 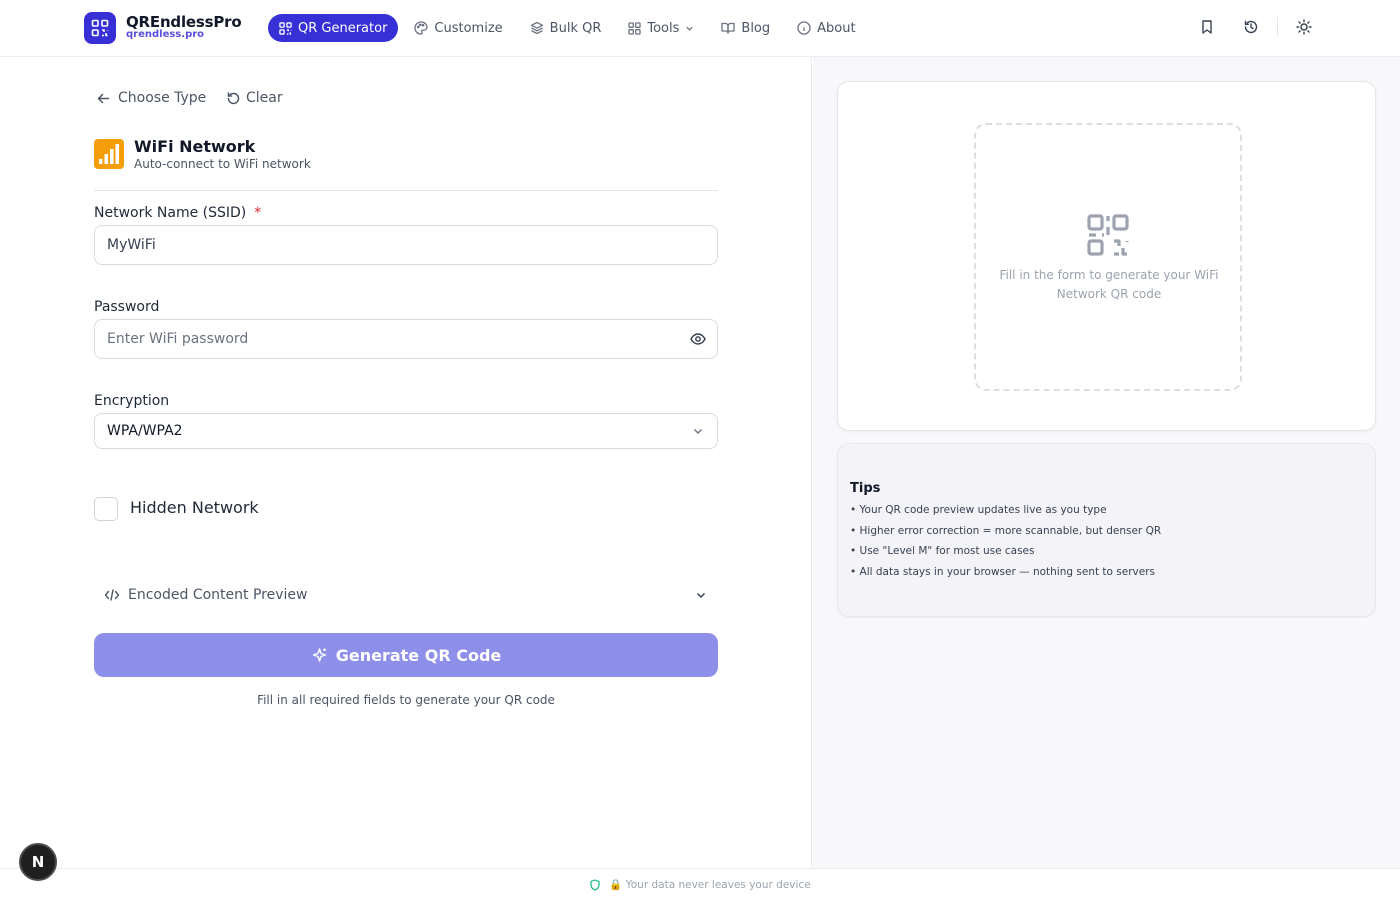 What do you see at coordinates (406, 245) in the screenshot?
I see `ssid-input: MyWiFi` at bounding box center [406, 245].